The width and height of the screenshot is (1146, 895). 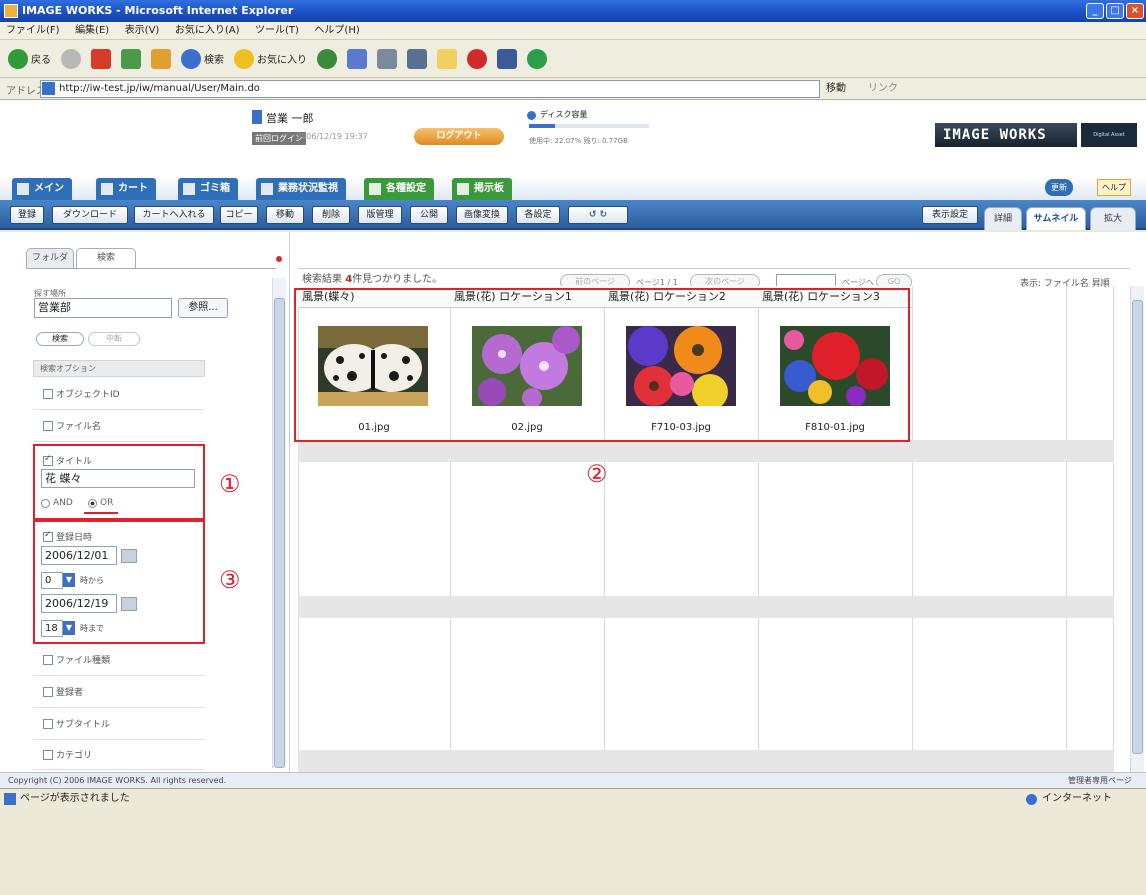 What do you see at coordinates (573, 188) in the screenshot?
I see `function-tabs: メイン カート ゴミ箱 業務状況監視 各種設定 掲示板 更新 ヘルプ` at bounding box center [573, 188].